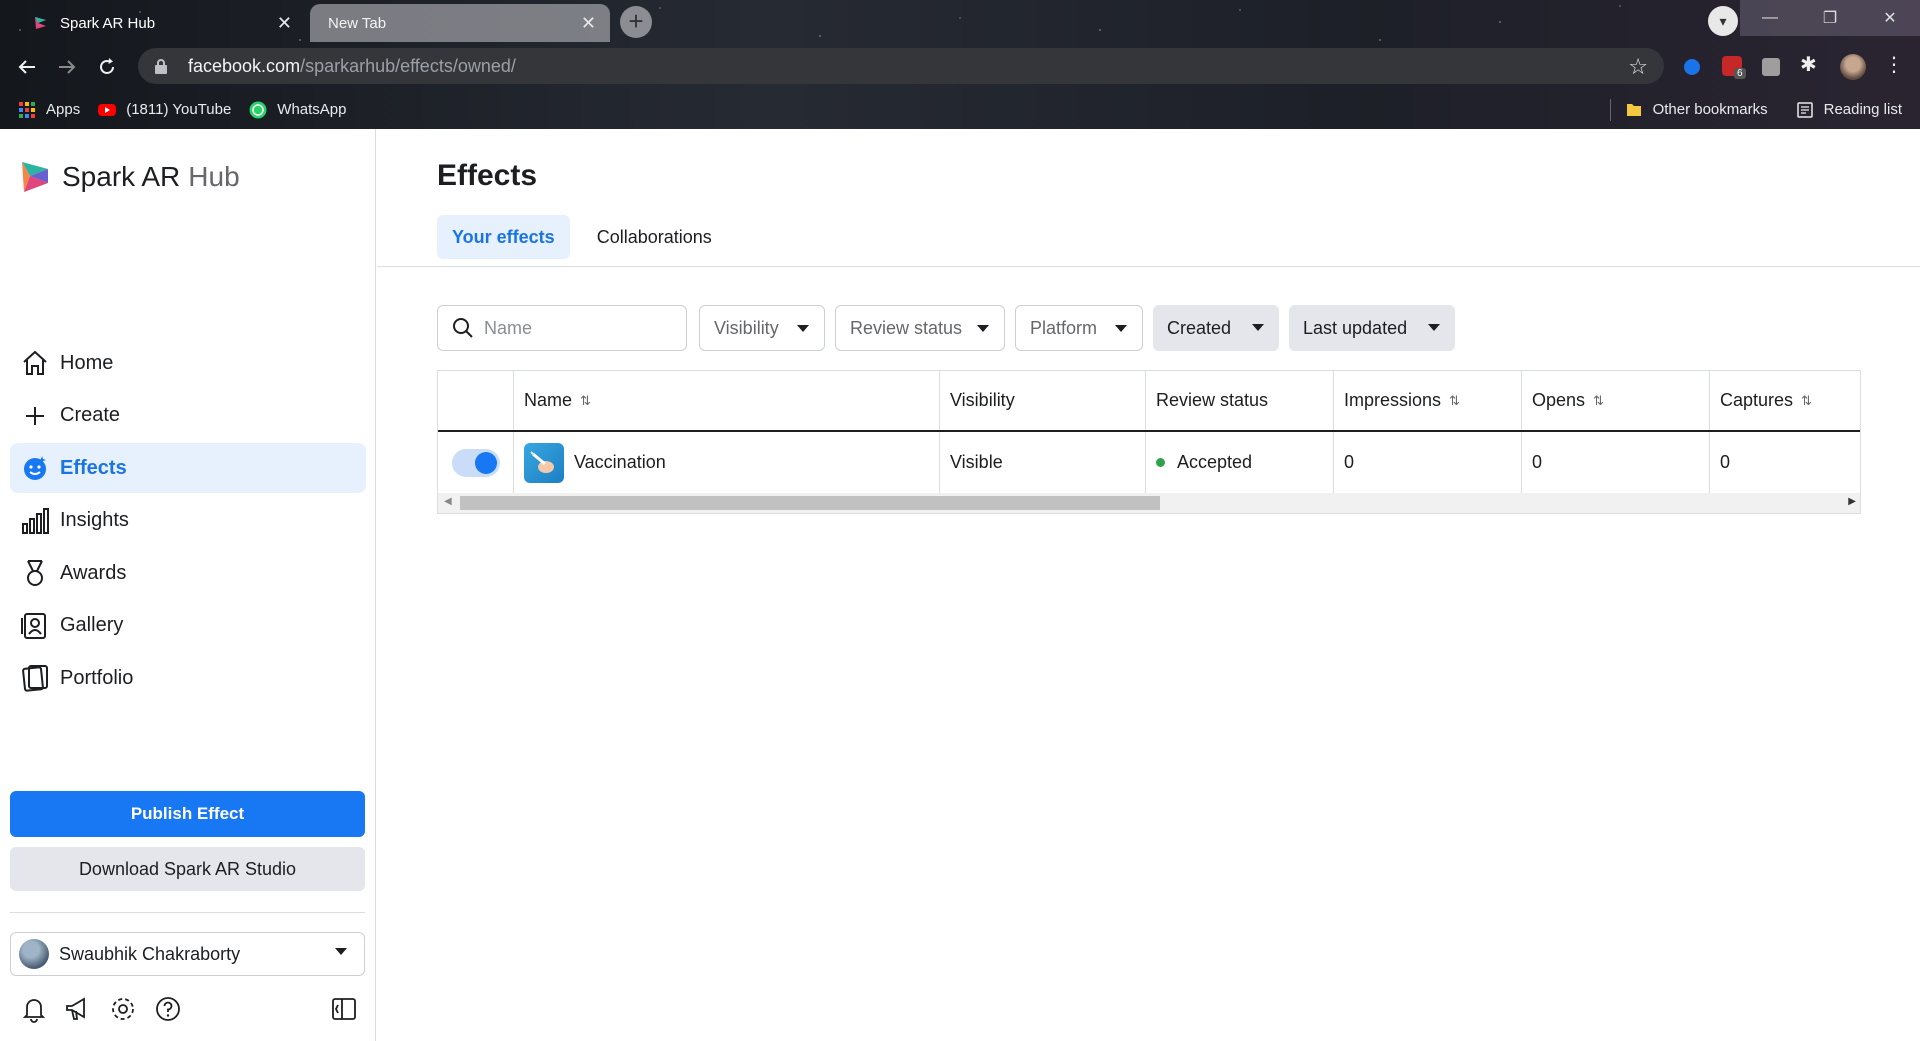  What do you see at coordinates (1740, 73) in the screenshot?
I see `extension-badge: 6` at bounding box center [1740, 73].